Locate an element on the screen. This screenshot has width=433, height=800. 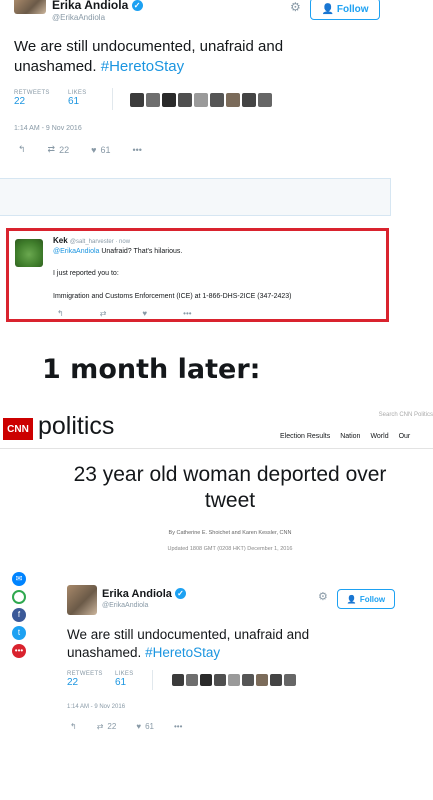
header-divider is located at coordinates (216, 448).